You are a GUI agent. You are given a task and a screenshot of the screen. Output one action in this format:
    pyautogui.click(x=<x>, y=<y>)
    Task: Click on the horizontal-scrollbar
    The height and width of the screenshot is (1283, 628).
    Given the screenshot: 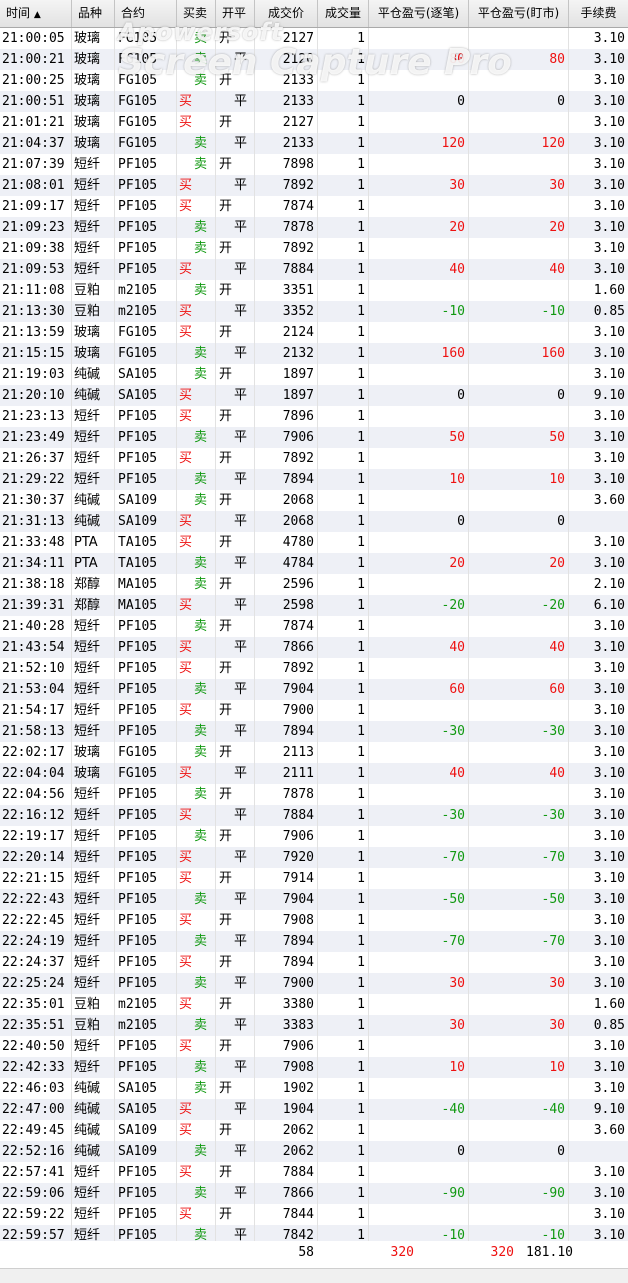 What is the action you would take?
    pyautogui.click(x=314, y=1275)
    